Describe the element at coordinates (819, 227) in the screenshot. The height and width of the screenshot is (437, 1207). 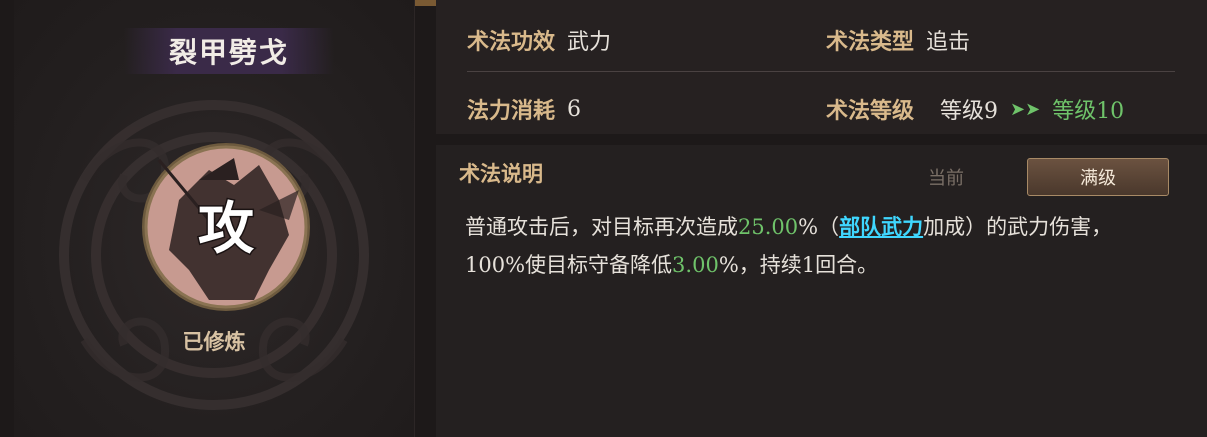
I see `desc-seg2: %（` at that location.